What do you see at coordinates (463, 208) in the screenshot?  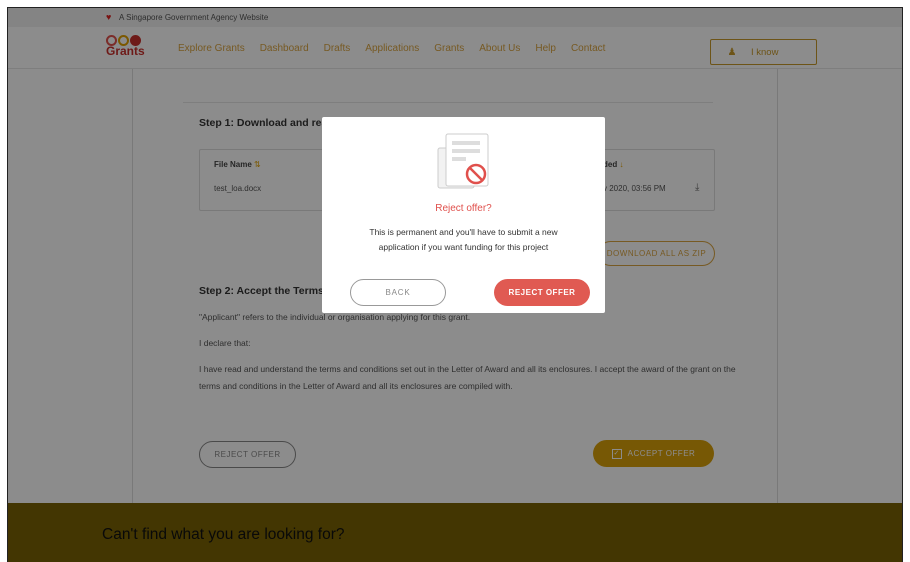 I see `dialog-title: Reject offer?` at bounding box center [463, 208].